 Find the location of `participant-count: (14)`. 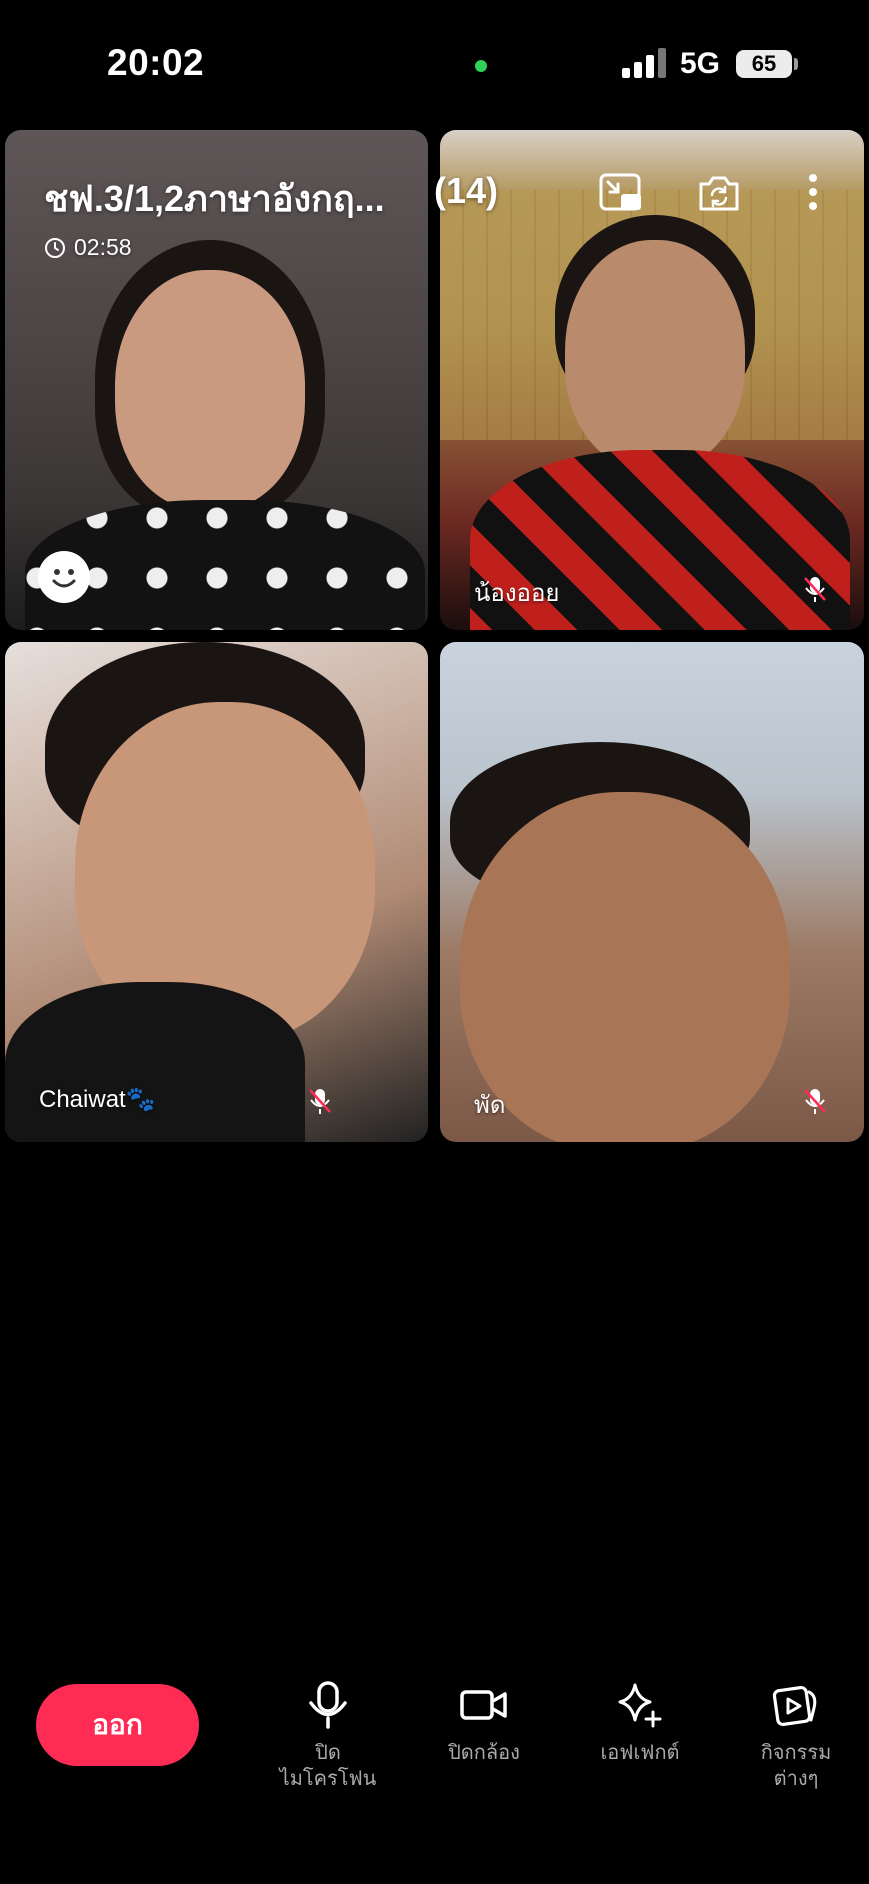

participant-count: (14) is located at coordinates (466, 190).